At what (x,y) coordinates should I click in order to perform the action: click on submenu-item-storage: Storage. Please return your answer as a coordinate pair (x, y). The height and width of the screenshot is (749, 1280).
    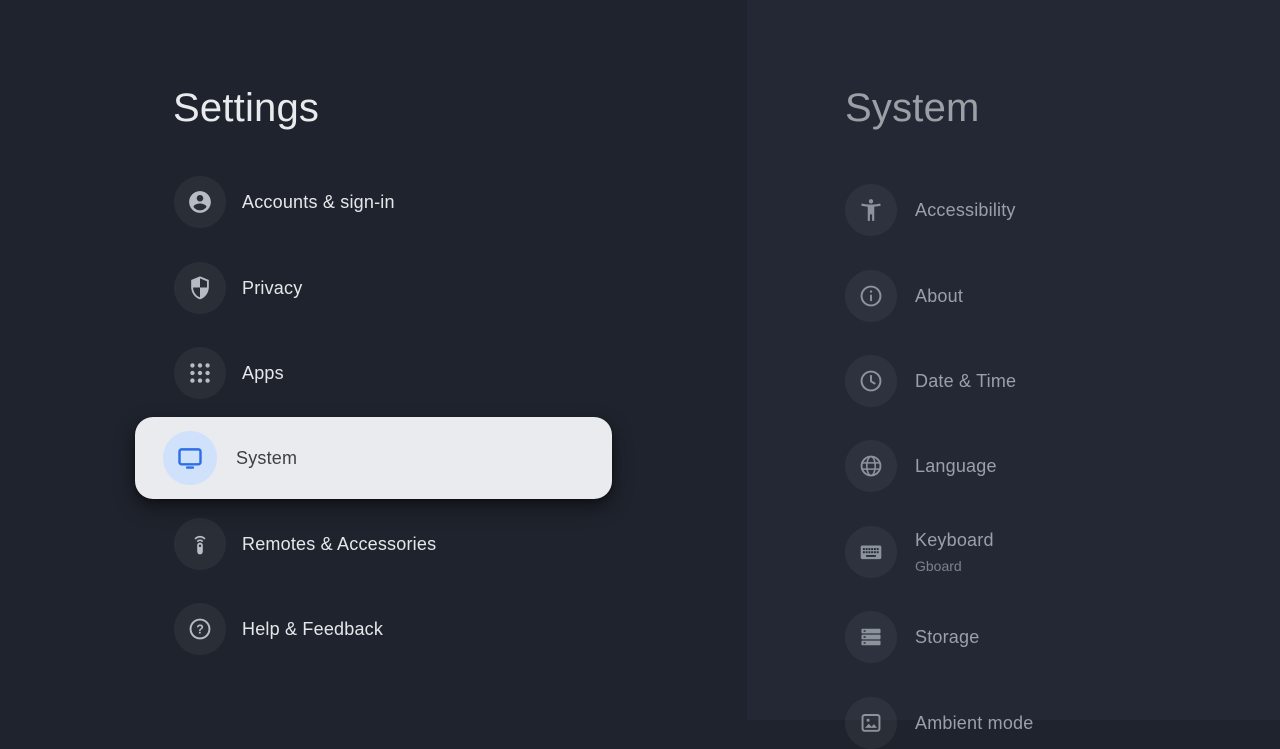
    Looking at the image, I should click on (912, 637).